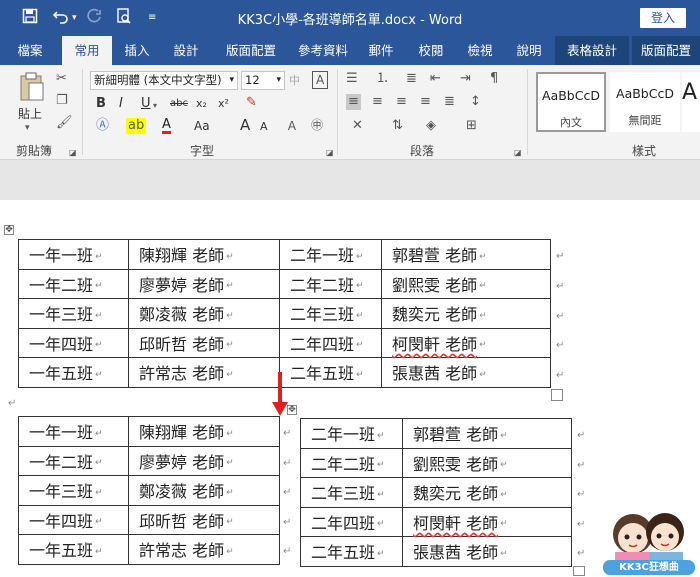 This screenshot has height=577, width=700. Describe the element at coordinates (557, 395) in the screenshot. I see `table-resize-handle` at that location.